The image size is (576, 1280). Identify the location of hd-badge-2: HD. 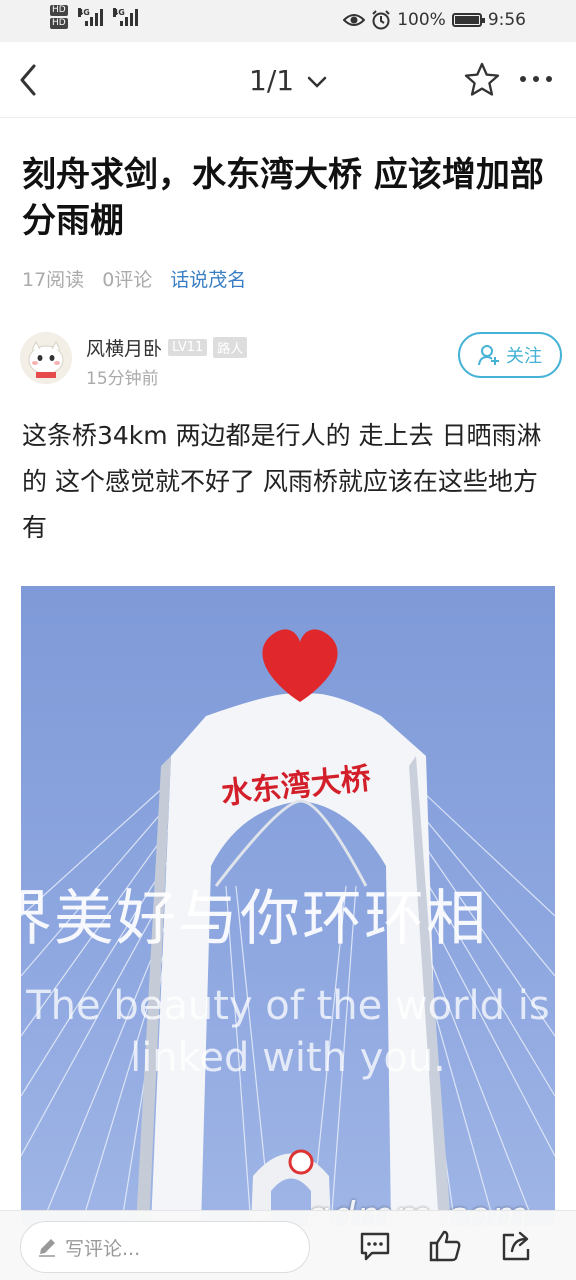
(59, 23).